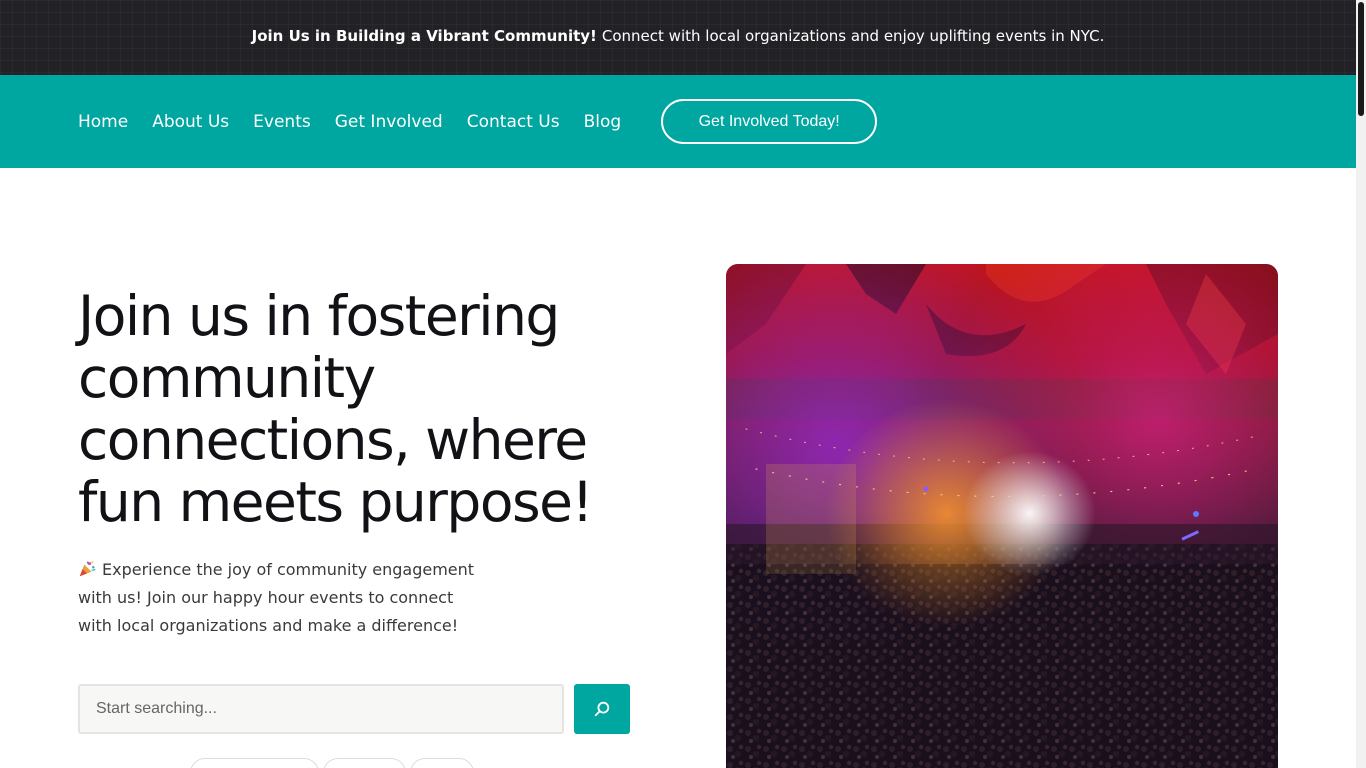  I want to click on search-button, so click(602, 709).